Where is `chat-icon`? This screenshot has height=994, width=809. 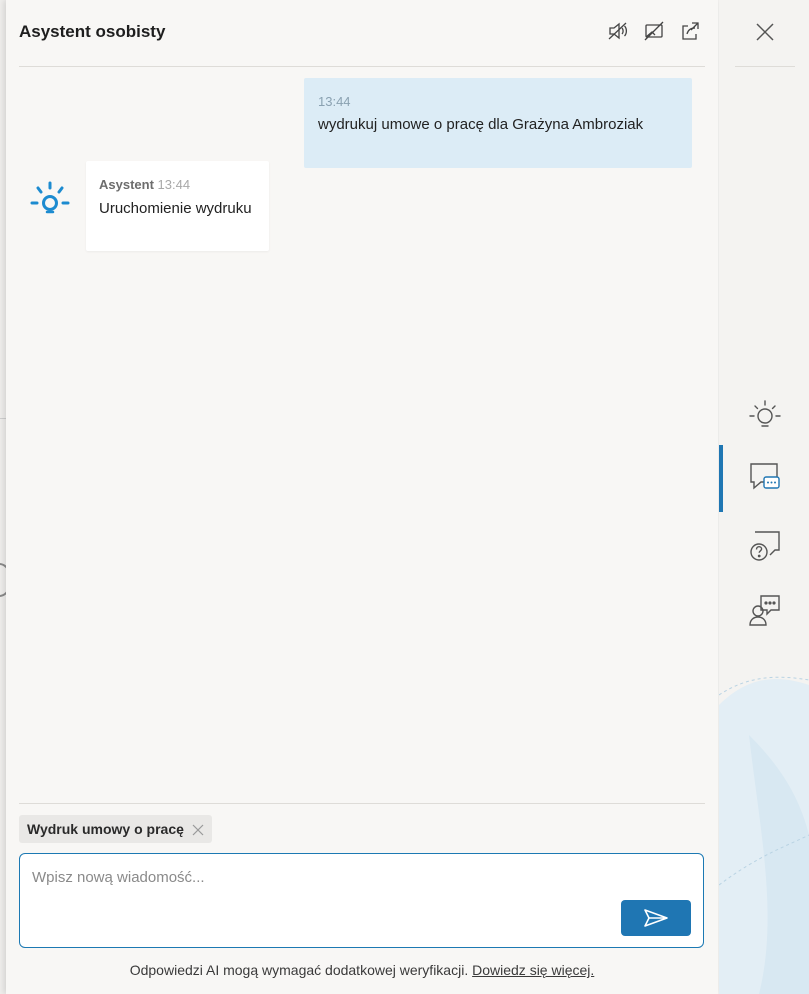 chat-icon is located at coordinates (765, 478).